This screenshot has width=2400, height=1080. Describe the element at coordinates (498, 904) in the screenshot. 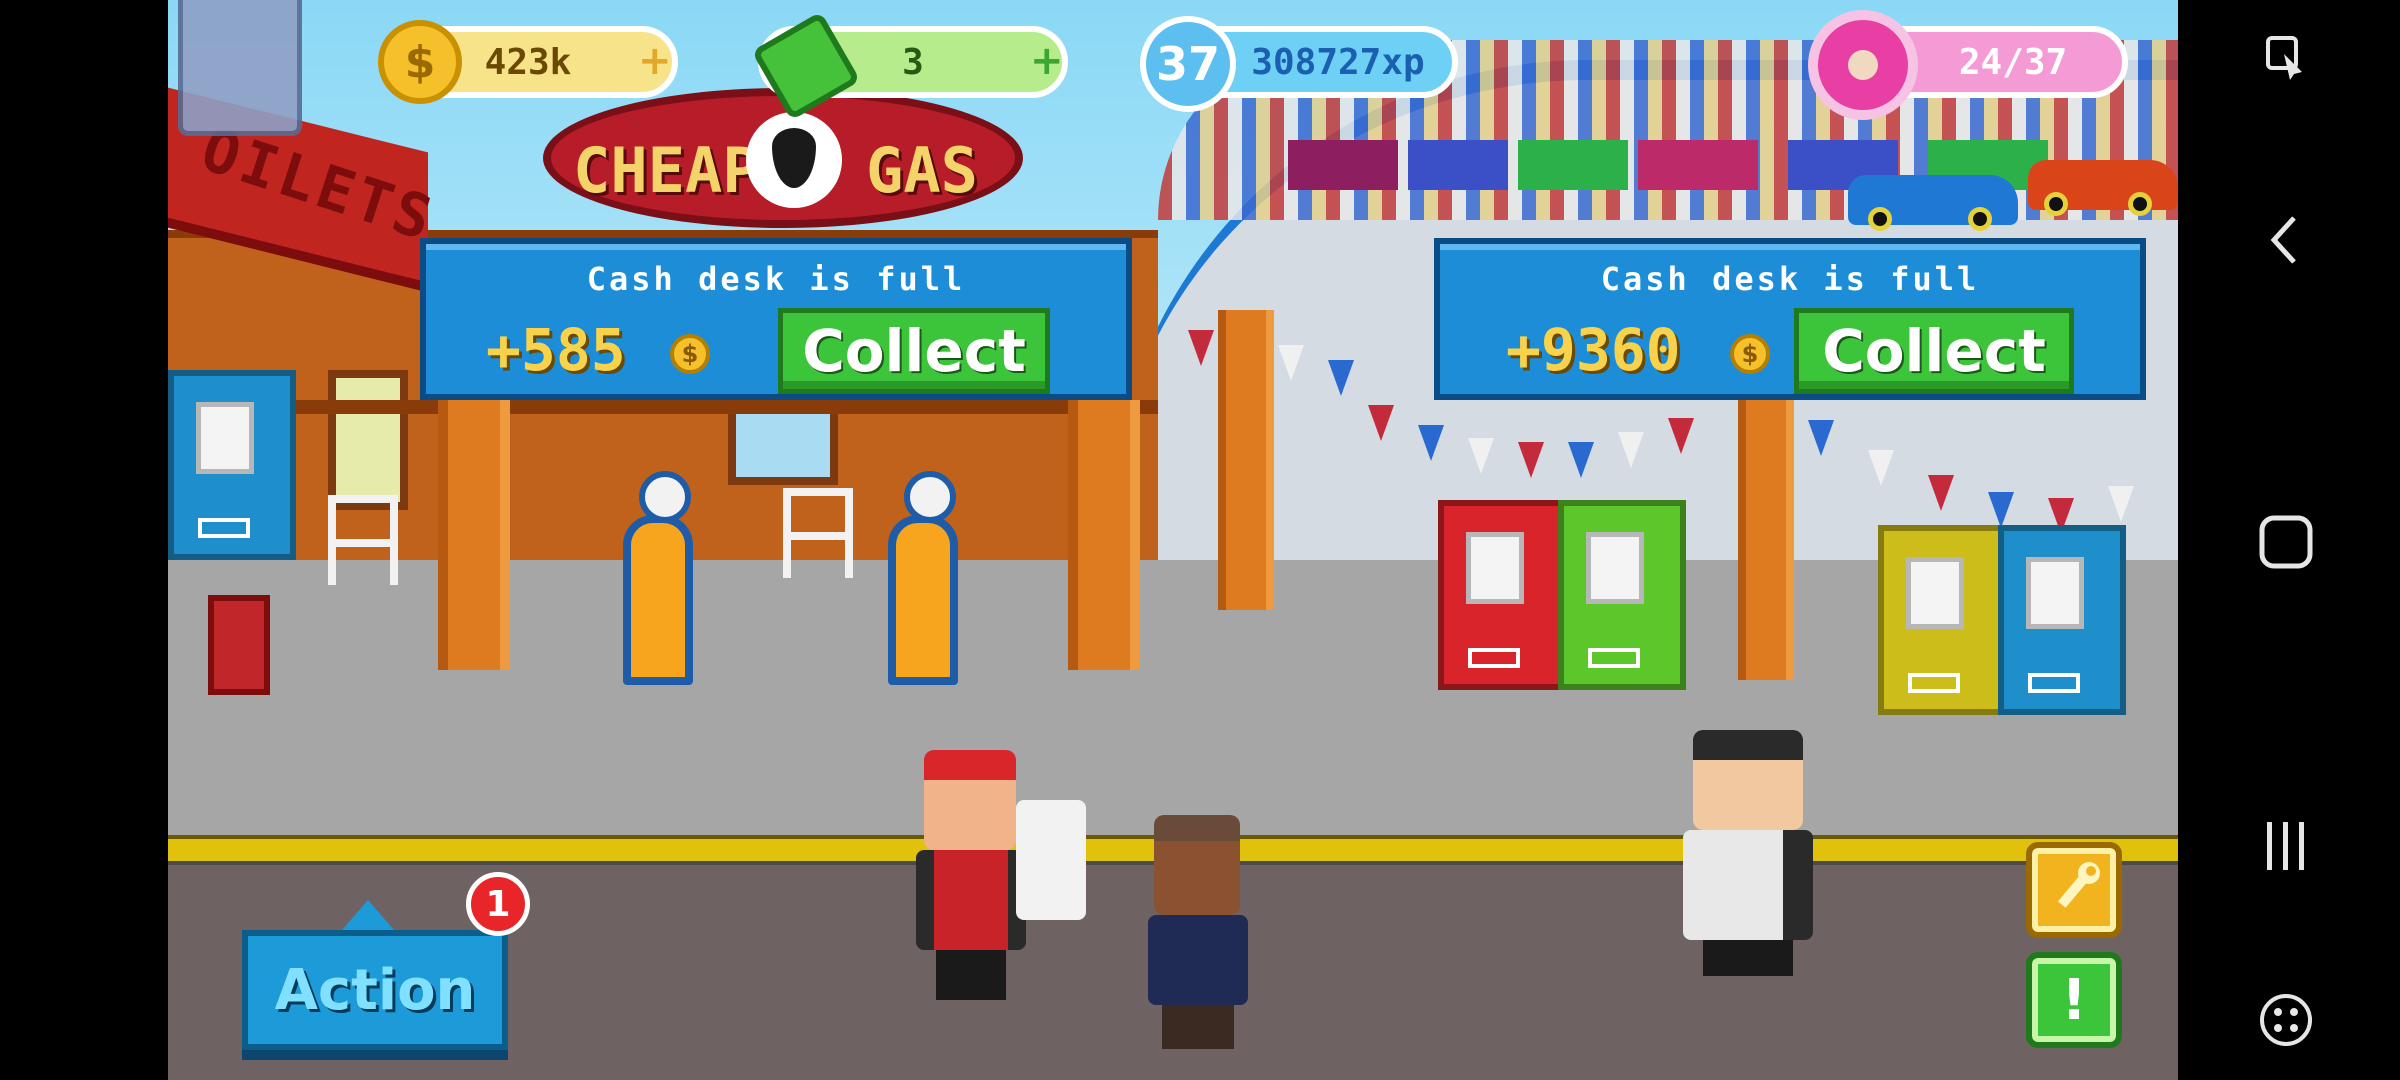

I see `notification-badge: 1` at that location.